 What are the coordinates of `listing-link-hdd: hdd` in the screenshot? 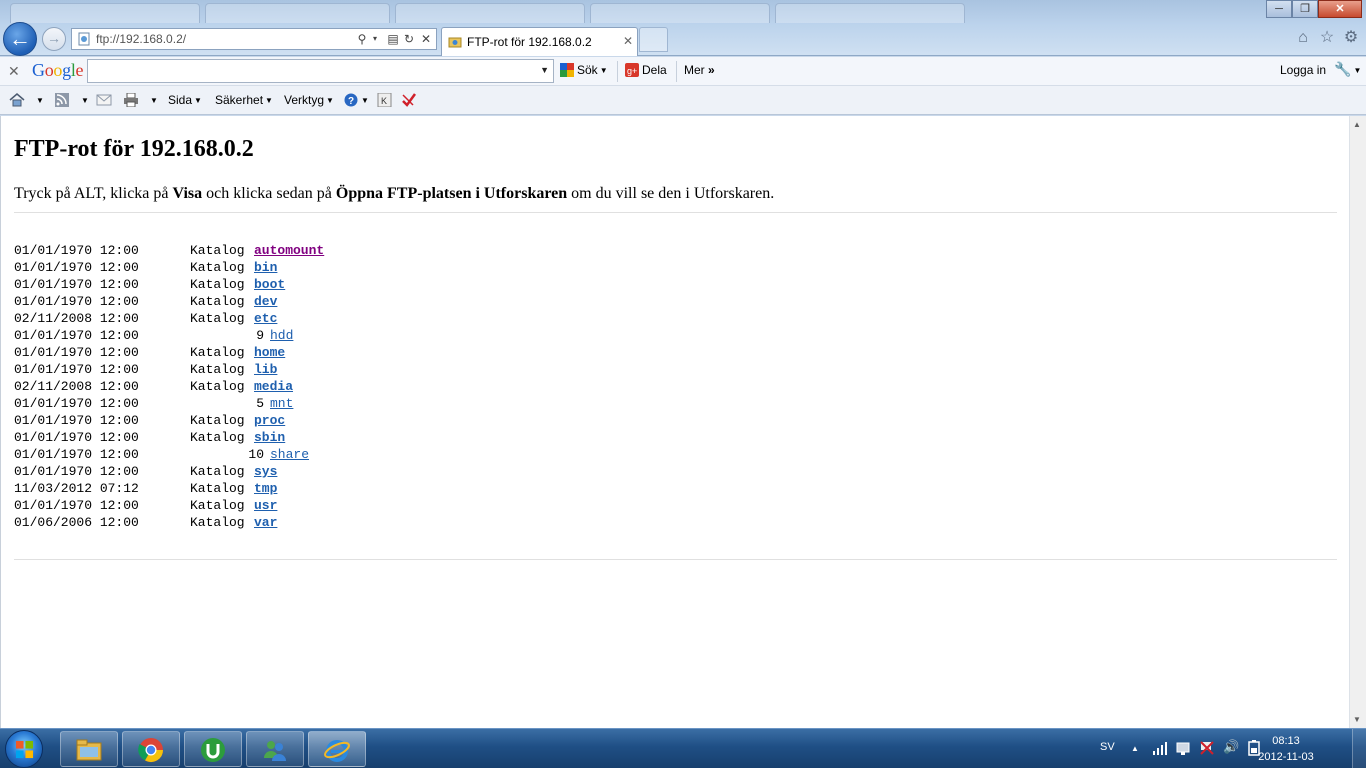 It's located at (281, 335).